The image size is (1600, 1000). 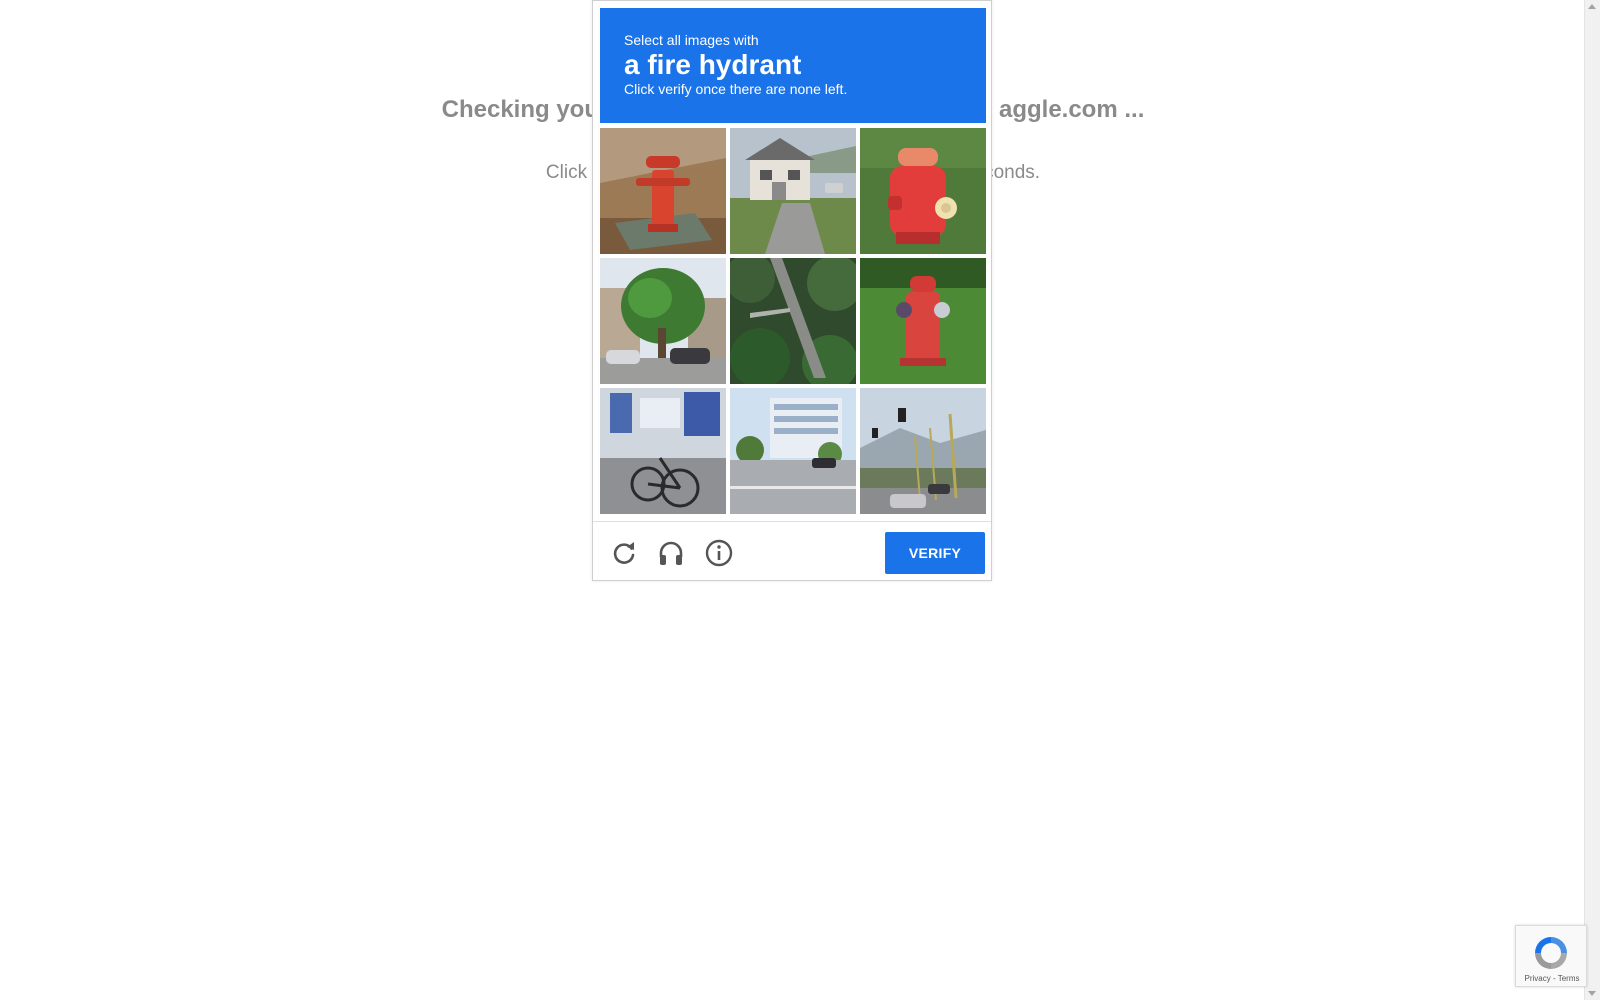 I want to click on captcha-image-grid, so click(x=793, y=321).